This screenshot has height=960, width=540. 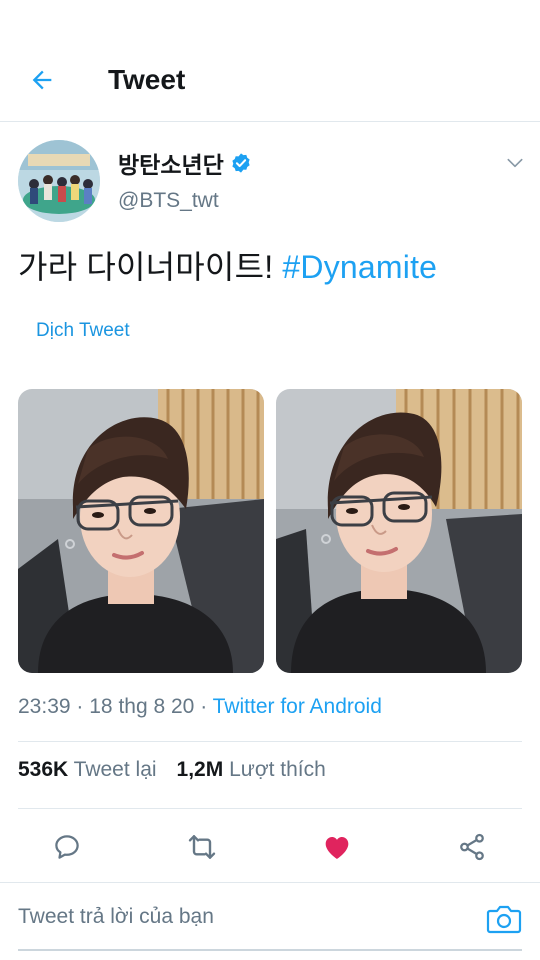 I want to click on reply-underline, so click(x=270, y=950).